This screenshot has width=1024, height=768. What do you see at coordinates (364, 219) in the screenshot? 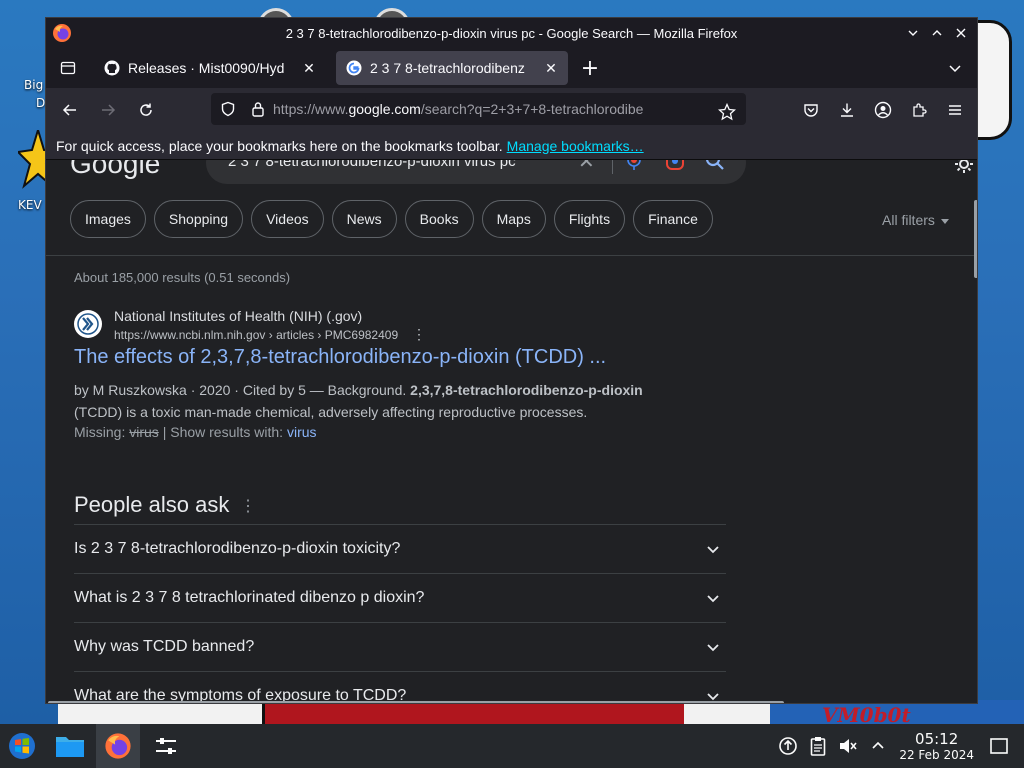
I see `chip-news: News` at bounding box center [364, 219].